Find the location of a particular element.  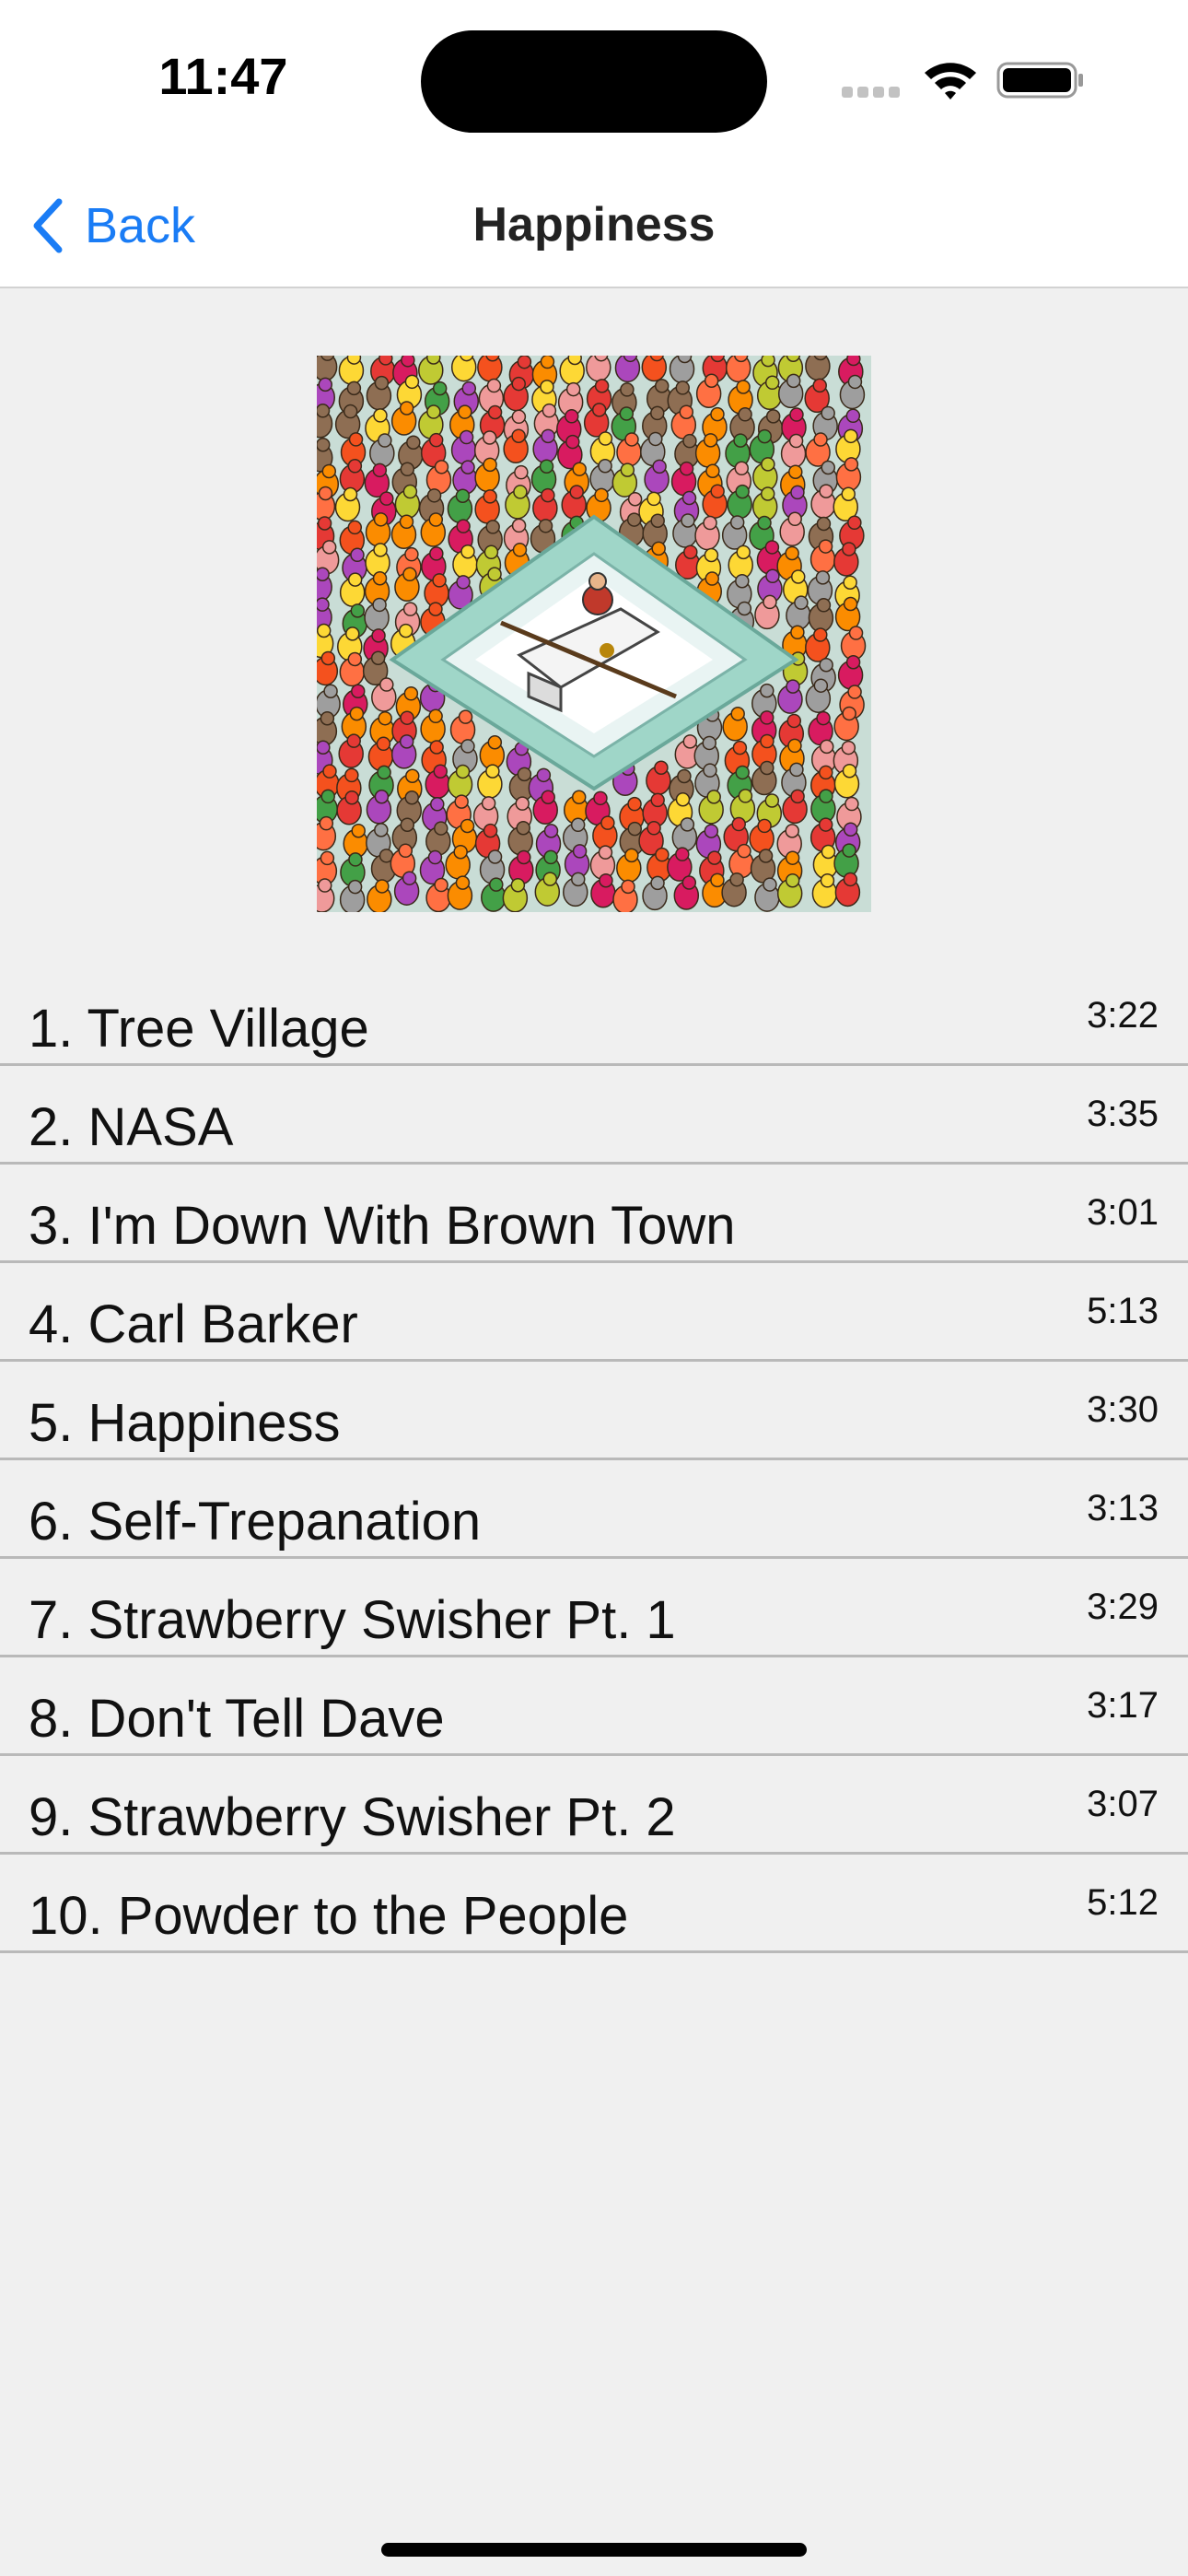

track-duration: 3:29 is located at coordinates (1123, 1607).